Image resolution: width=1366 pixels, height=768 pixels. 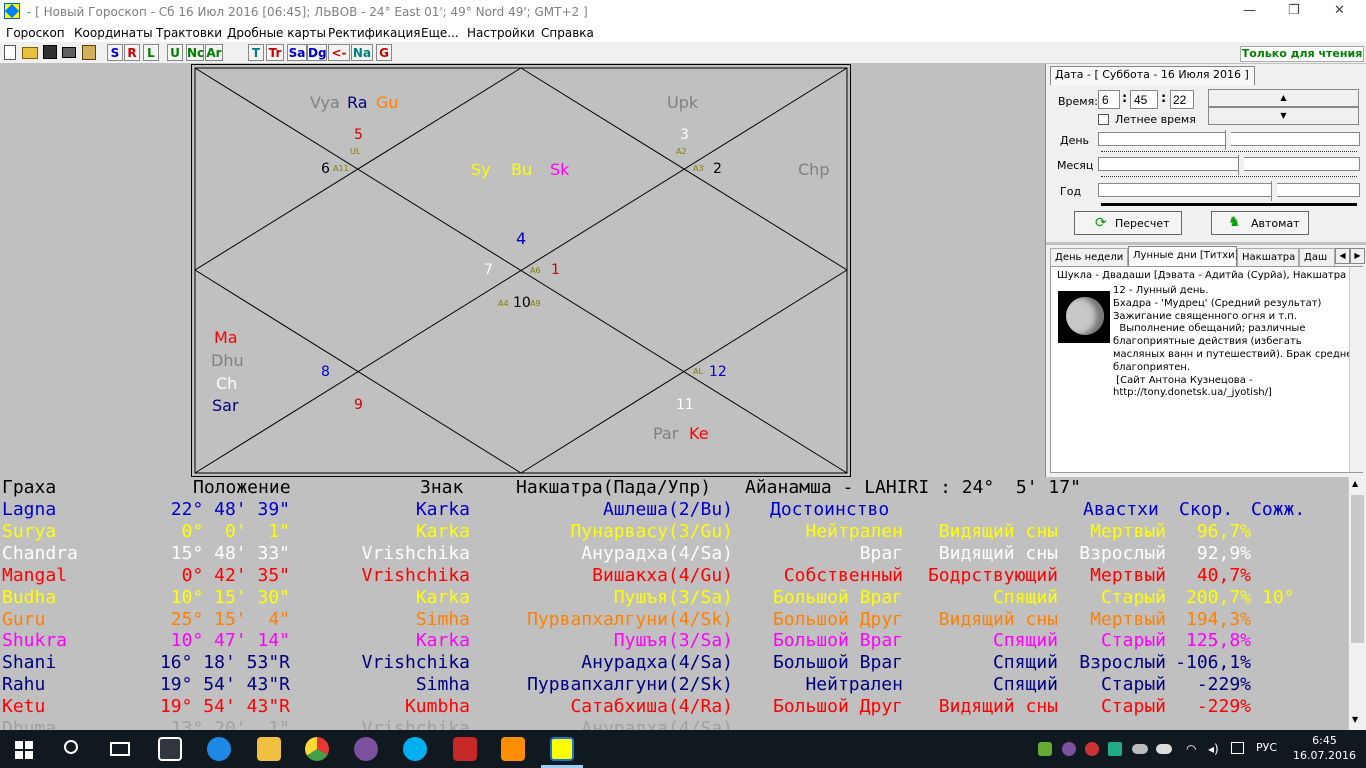 What do you see at coordinates (175, 52) in the screenshot?
I see `toolbar-button-u: U` at bounding box center [175, 52].